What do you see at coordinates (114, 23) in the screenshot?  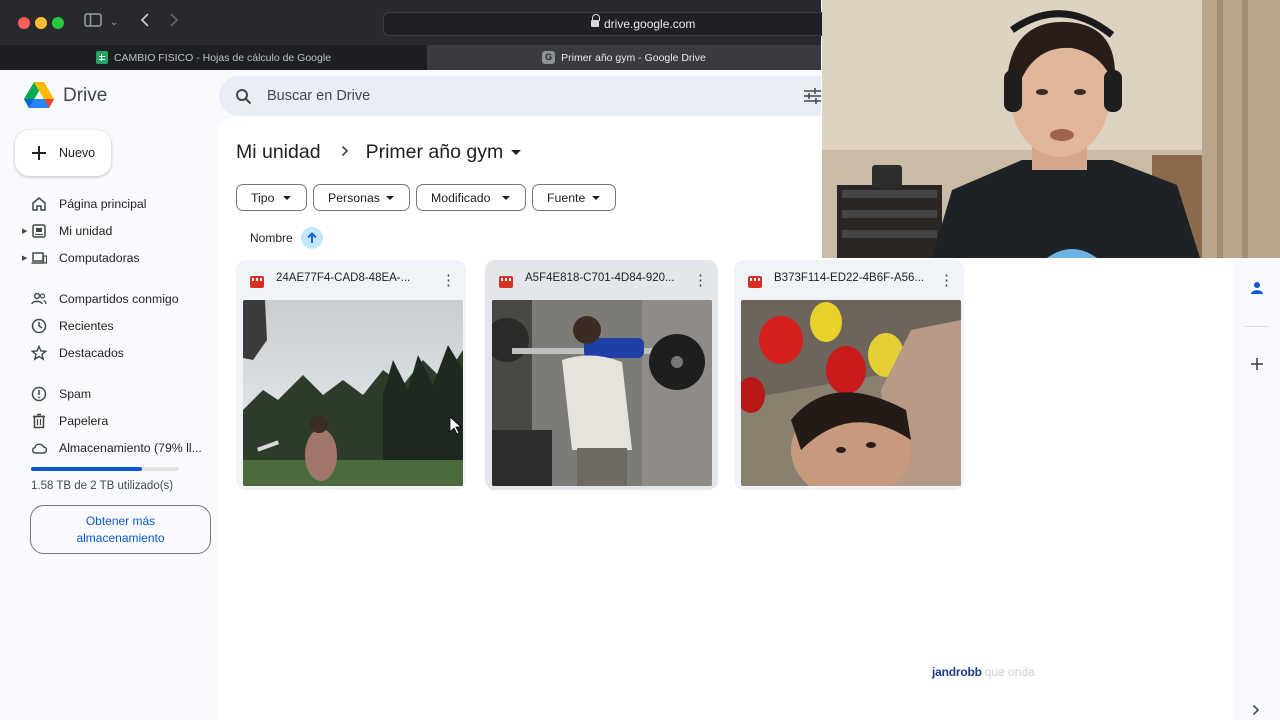 I see `tab-group-chevron-icon: ⌄` at bounding box center [114, 23].